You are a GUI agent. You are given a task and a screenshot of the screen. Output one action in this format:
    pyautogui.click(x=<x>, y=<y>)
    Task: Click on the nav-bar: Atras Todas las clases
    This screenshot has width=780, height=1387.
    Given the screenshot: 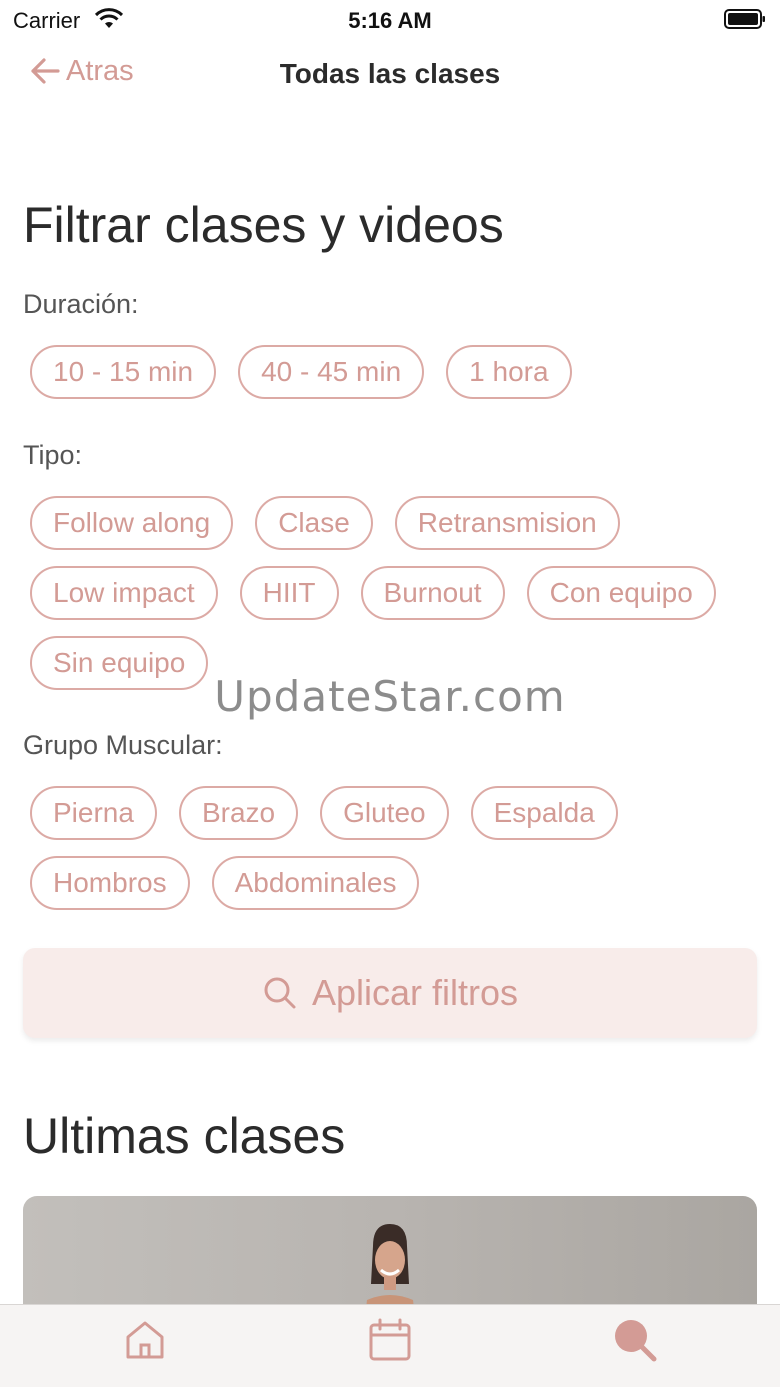 What is the action you would take?
    pyautogui.click(x=390, y=73)
    